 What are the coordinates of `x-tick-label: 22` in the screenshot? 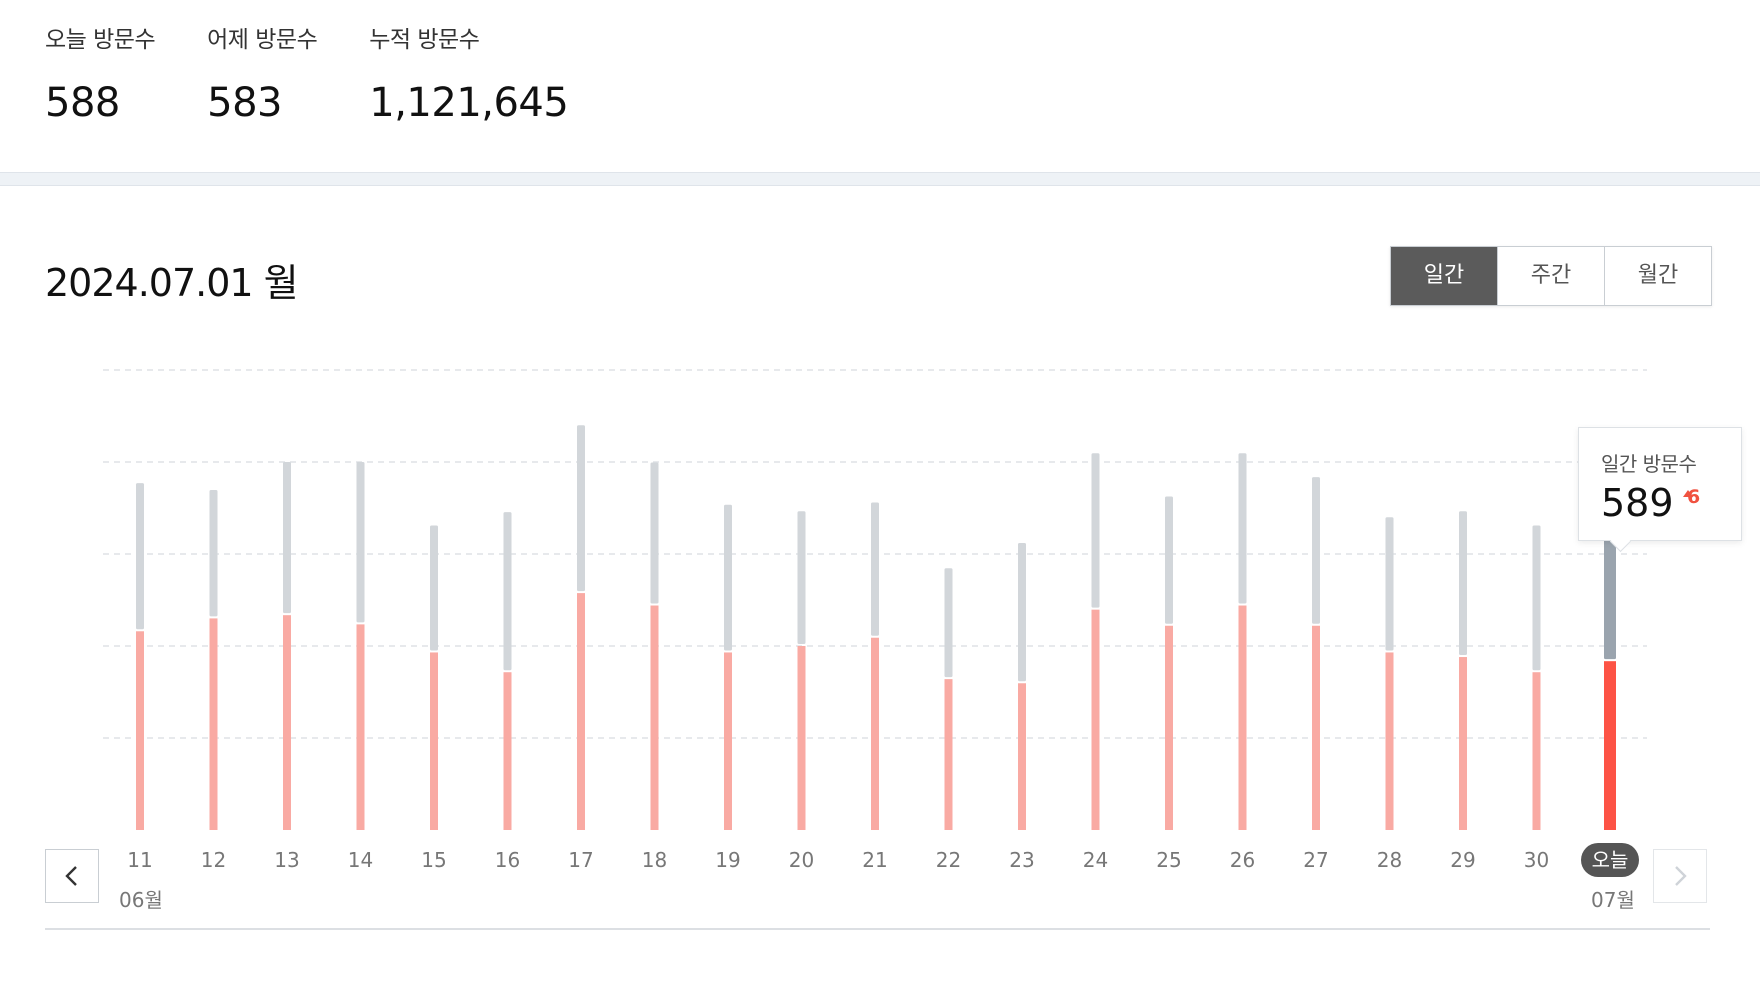 It's located at (948, 860).